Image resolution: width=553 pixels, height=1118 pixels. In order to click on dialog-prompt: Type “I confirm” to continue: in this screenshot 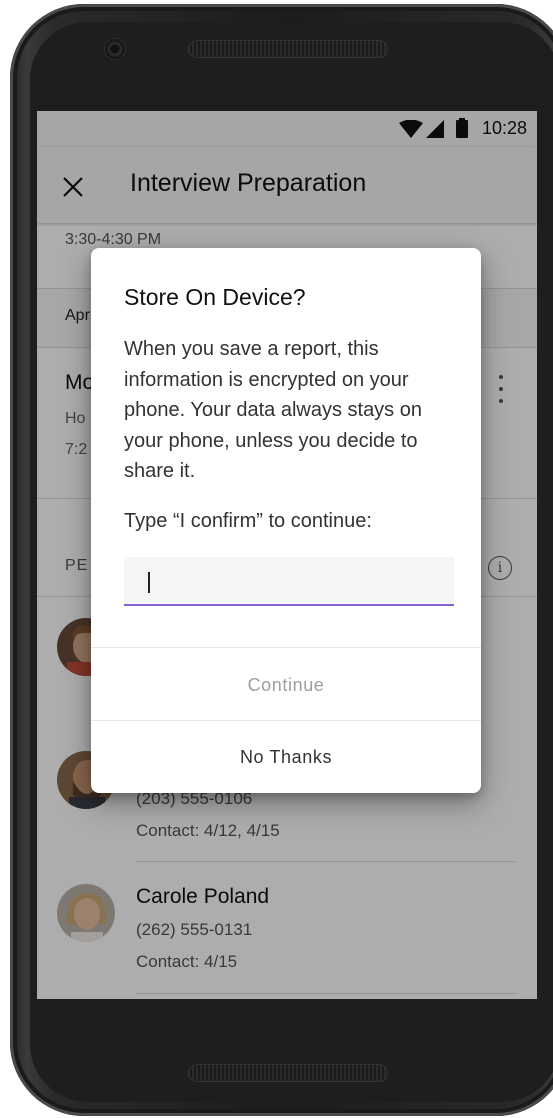, I will do `click(248, 521)`.